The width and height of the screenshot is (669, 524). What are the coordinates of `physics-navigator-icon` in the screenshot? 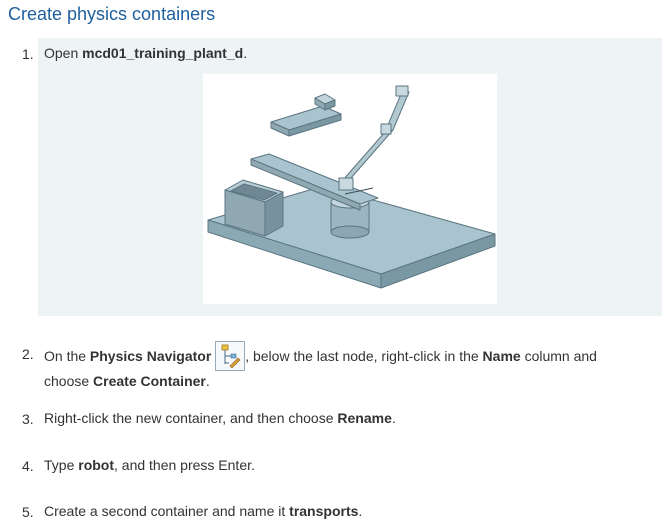 It's located at (230, 356).